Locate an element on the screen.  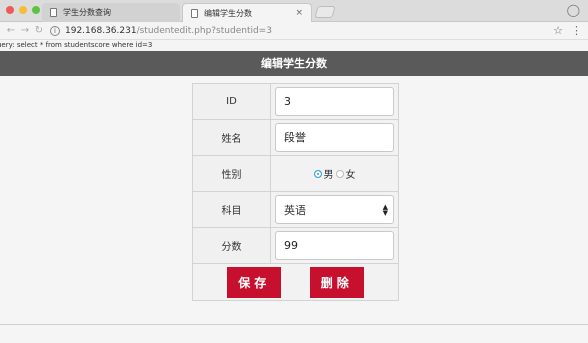
profile-icon: ◯ is located at coordinates (573, 10).